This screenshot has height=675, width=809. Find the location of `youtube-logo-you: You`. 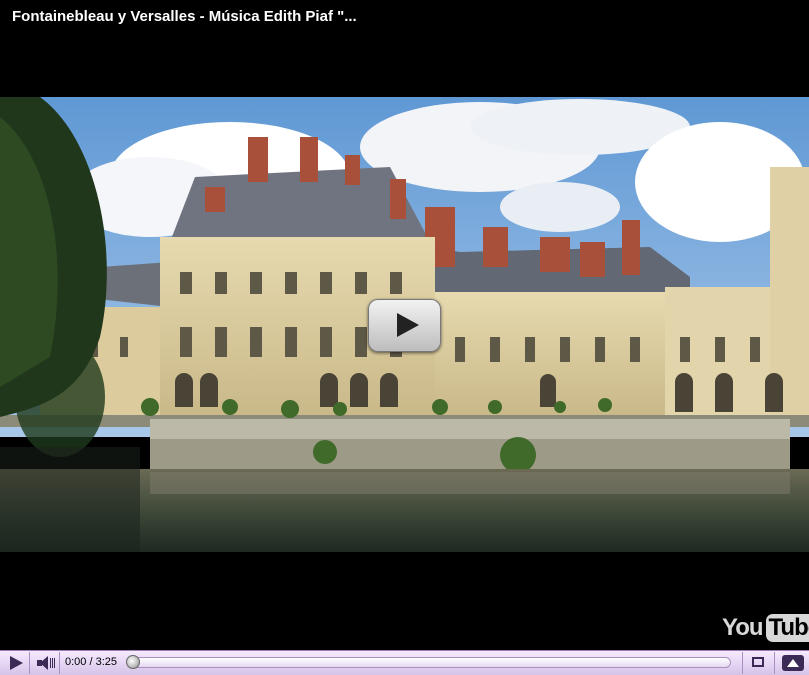

youtube-logo-you: You is located at coordinates (743, 627).